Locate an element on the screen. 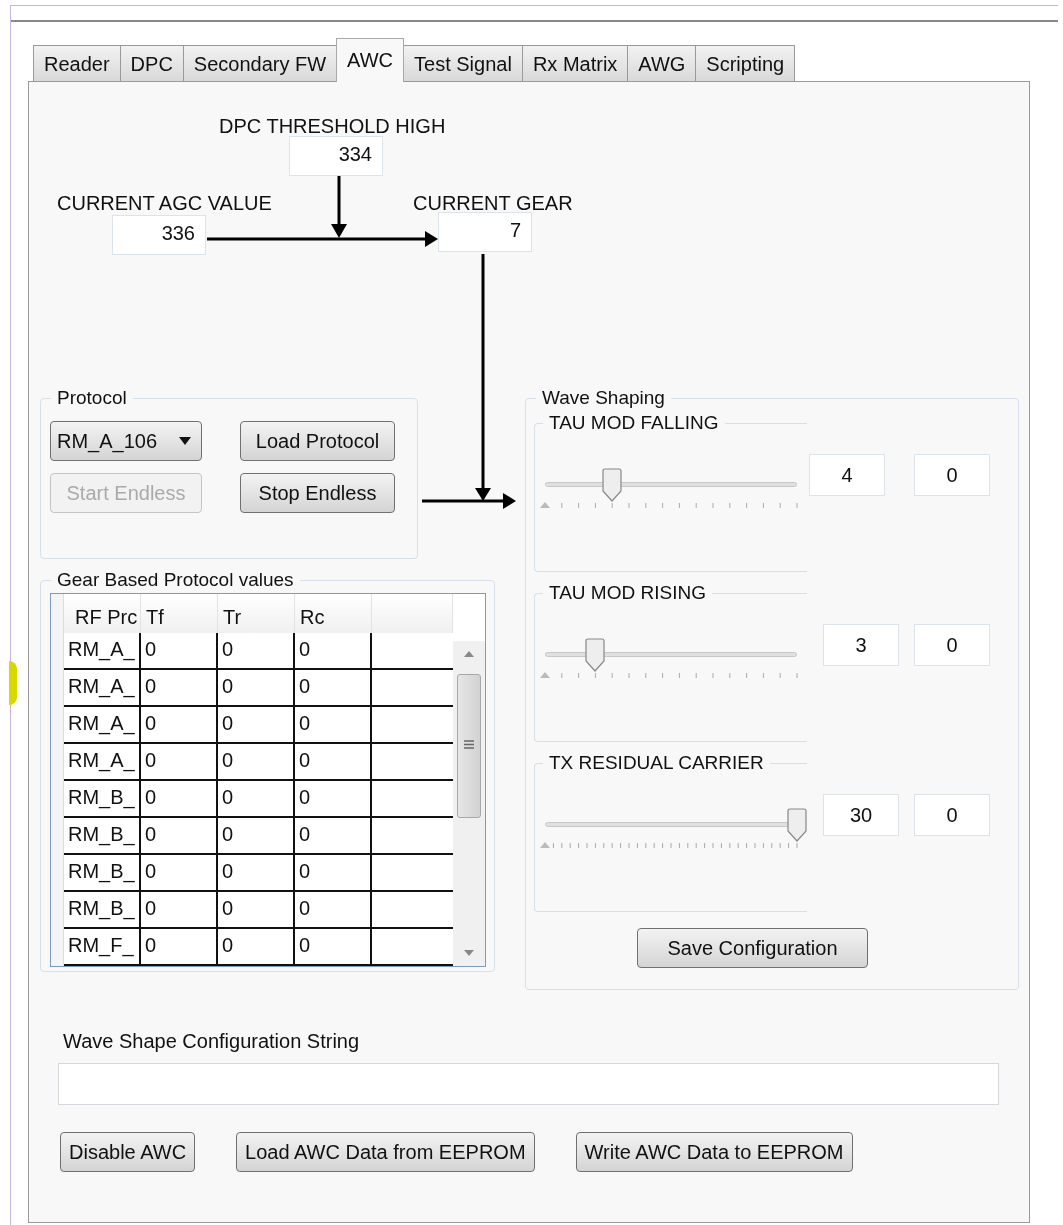 This screenshot has width=1063, height=1225. tab: DPC is located at coordinates (151, 63).